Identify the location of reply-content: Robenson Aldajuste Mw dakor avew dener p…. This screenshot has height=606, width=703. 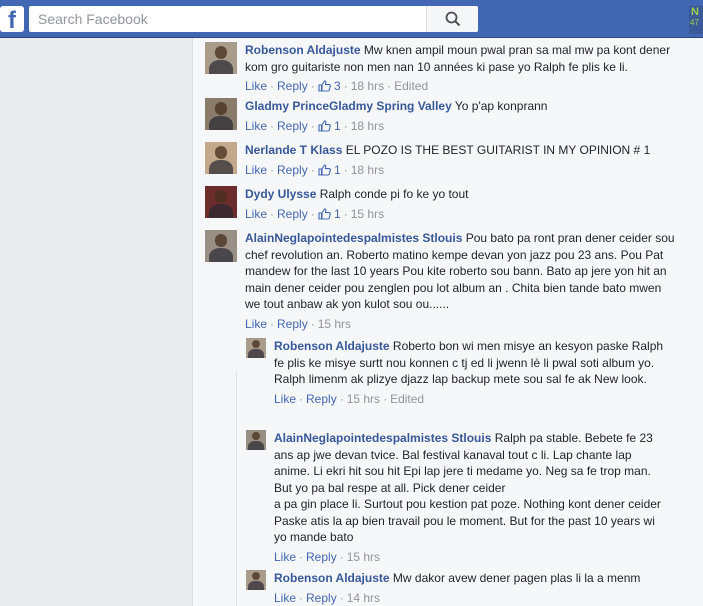
(469, 578).